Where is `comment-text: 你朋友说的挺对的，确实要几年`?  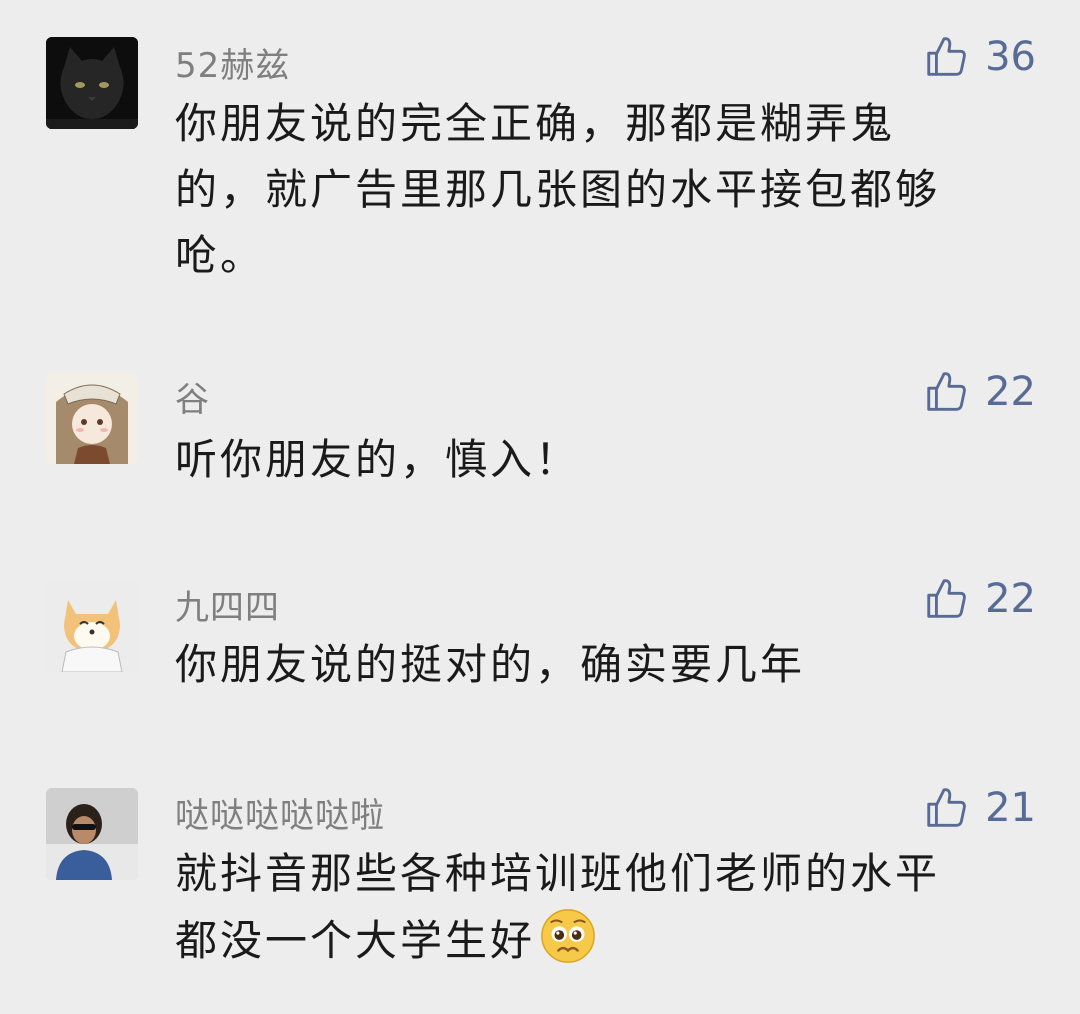
comment-text: 你朋友说的挺对的，确实要几年 is located at coordinates (490, 664).